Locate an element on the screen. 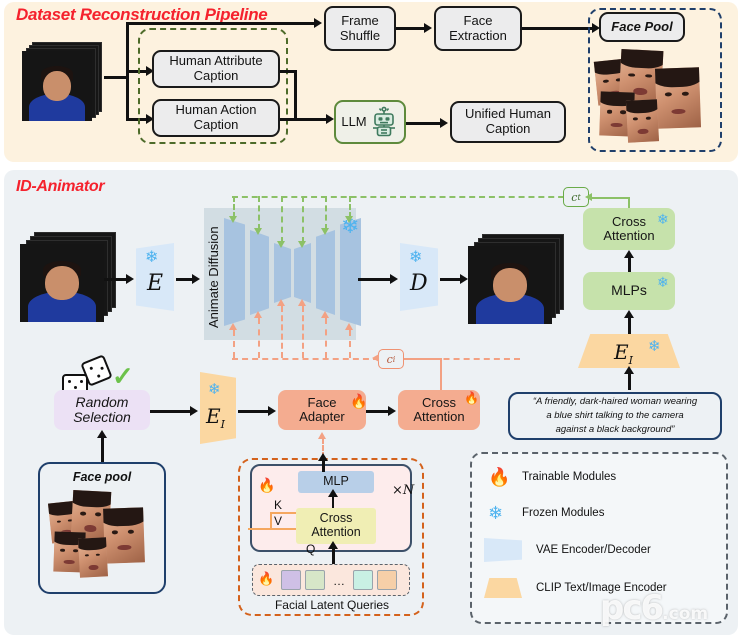  flame-icon-cross-attention-id: 🔥 is located at coordinates (471, 398).